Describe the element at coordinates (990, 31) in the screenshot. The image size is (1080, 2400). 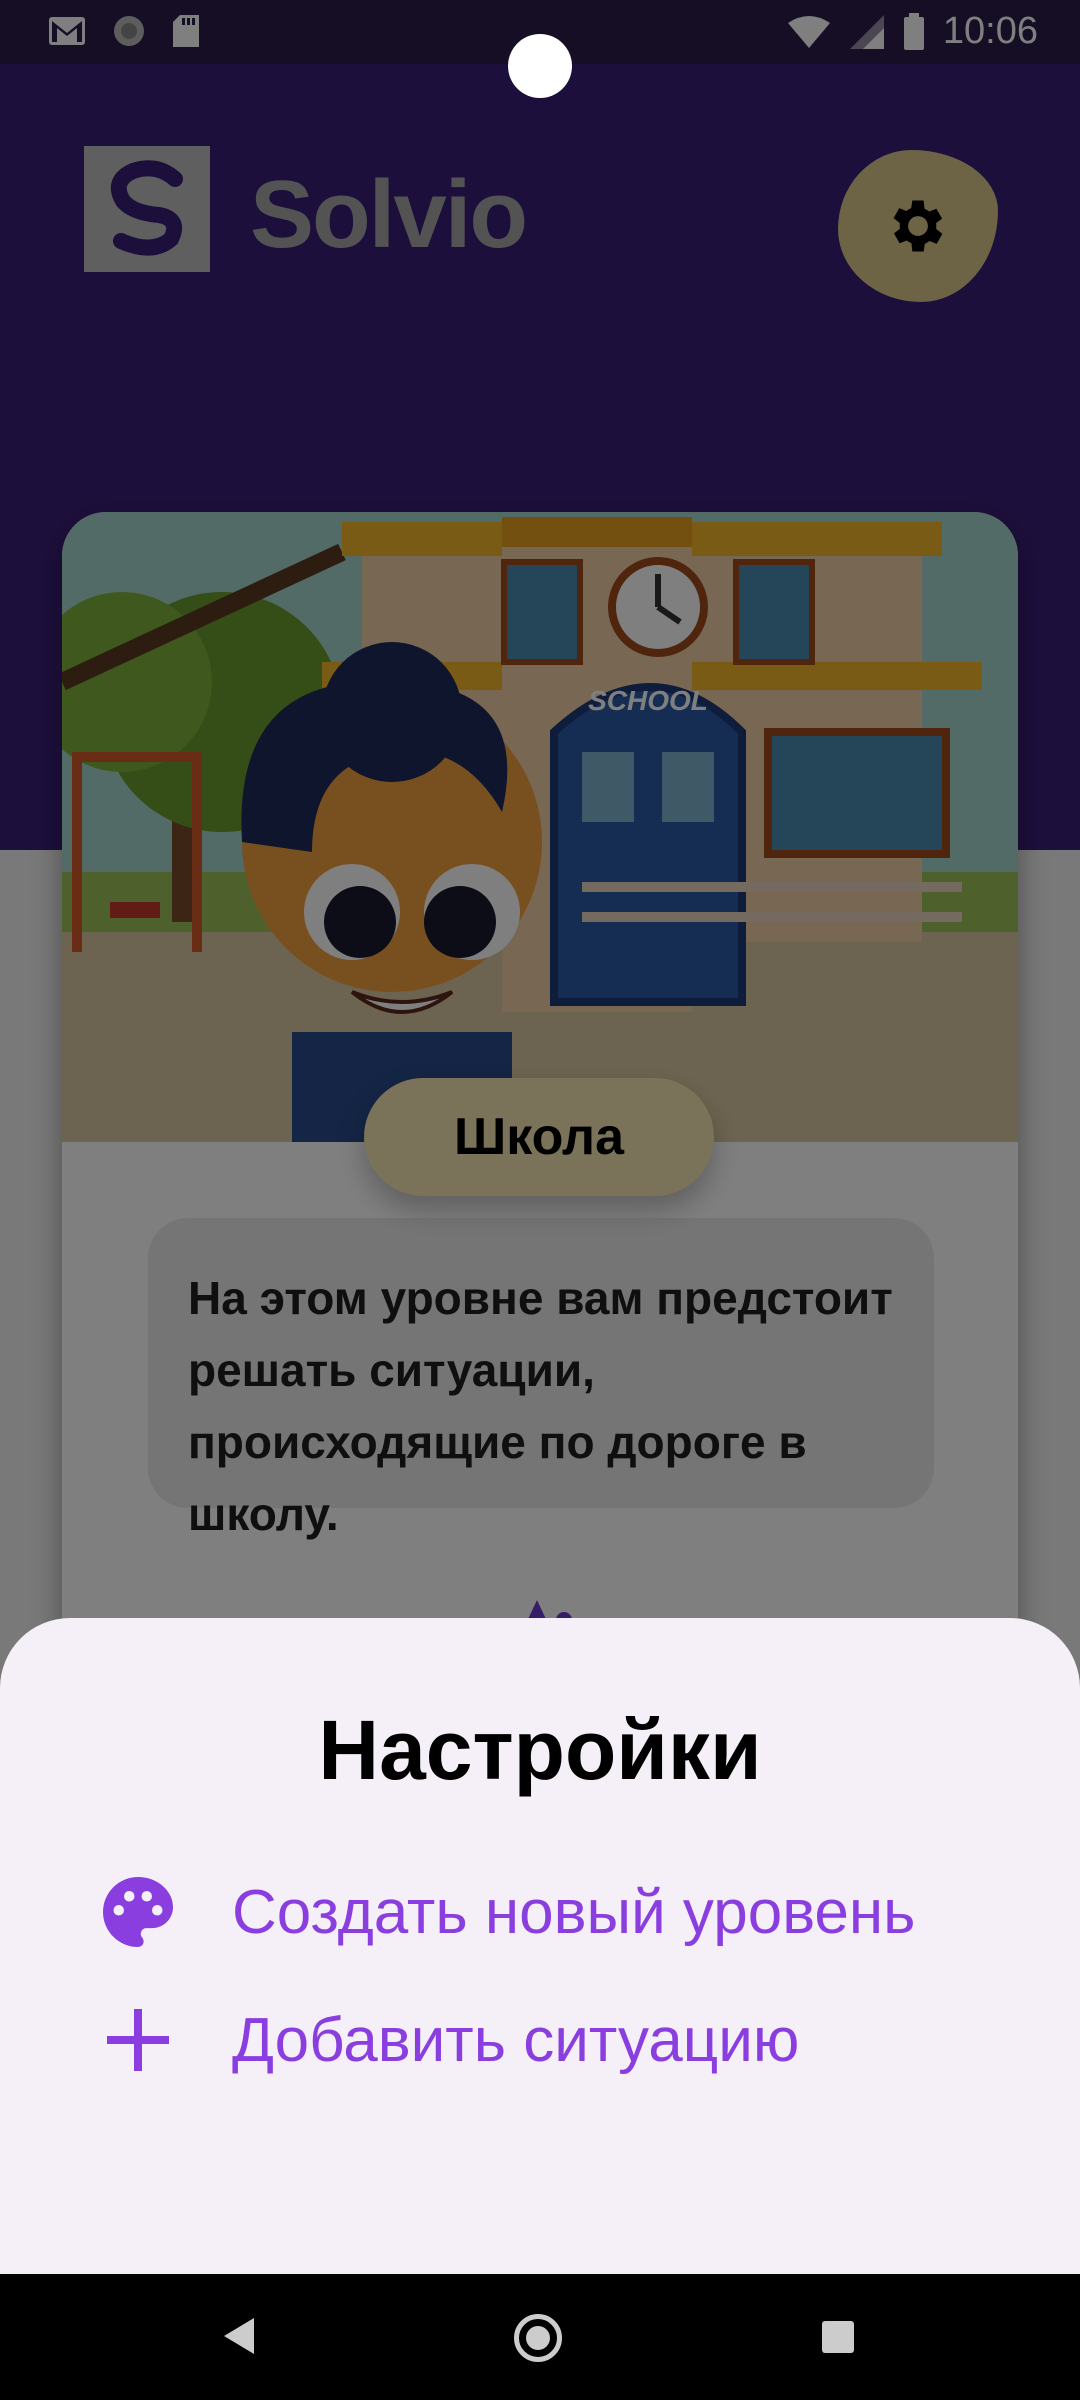
I see `status-time: 10:06` at that location.